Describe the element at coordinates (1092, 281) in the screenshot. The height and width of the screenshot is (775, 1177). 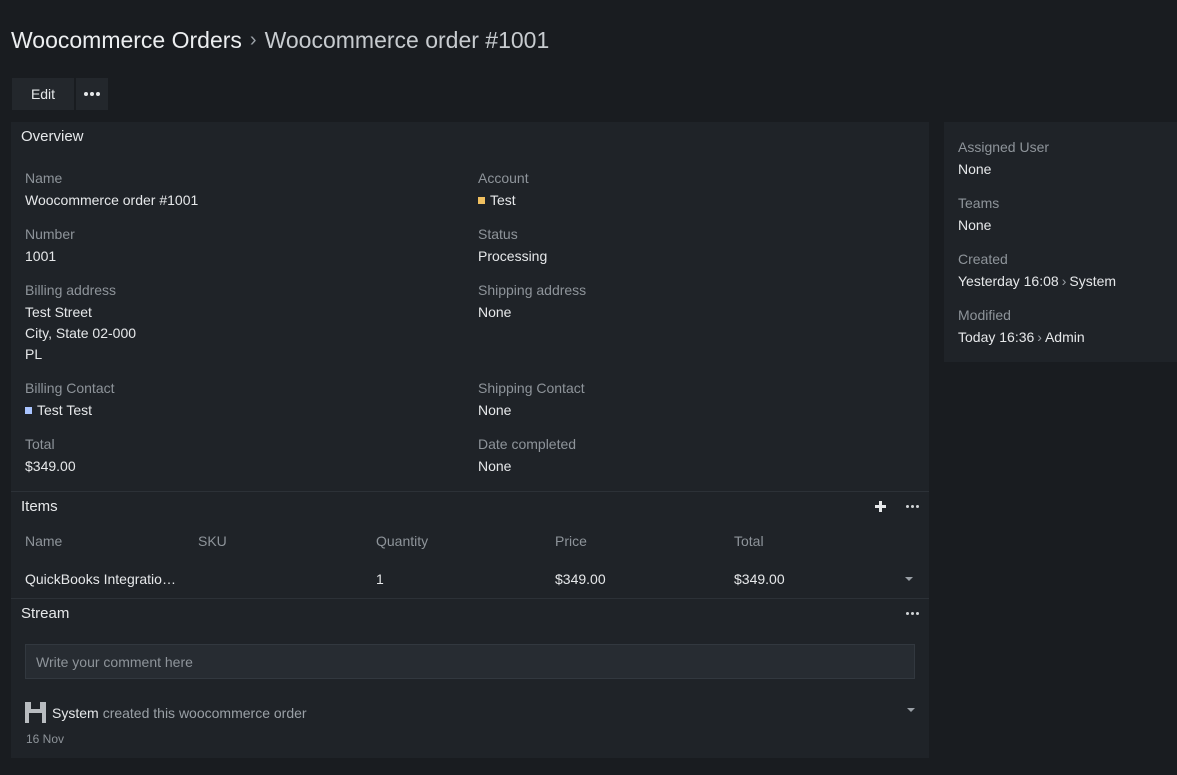
I see `created-by-link: System` at that location.